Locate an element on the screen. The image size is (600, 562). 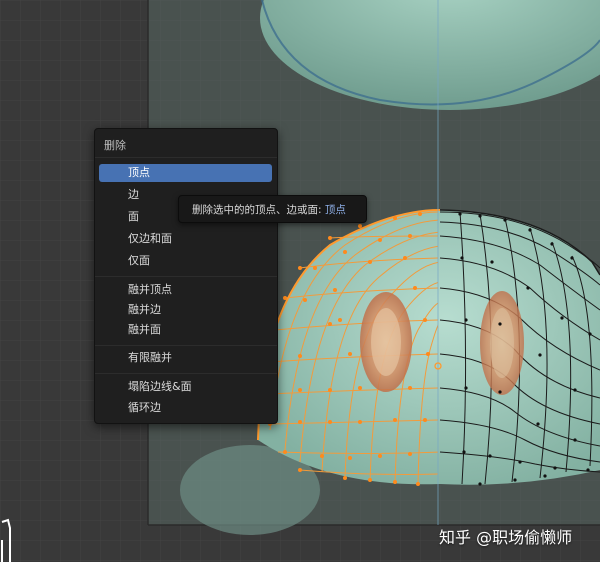
menu-item-dissolve-edges: 融并边 is located at coordinates (185, 310).